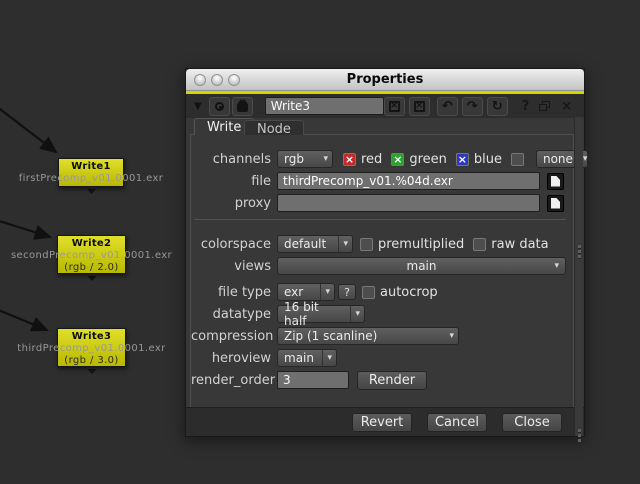 The width and height of the screenshot is (640, 484). I want to click on section-divider, so click(380, 219).